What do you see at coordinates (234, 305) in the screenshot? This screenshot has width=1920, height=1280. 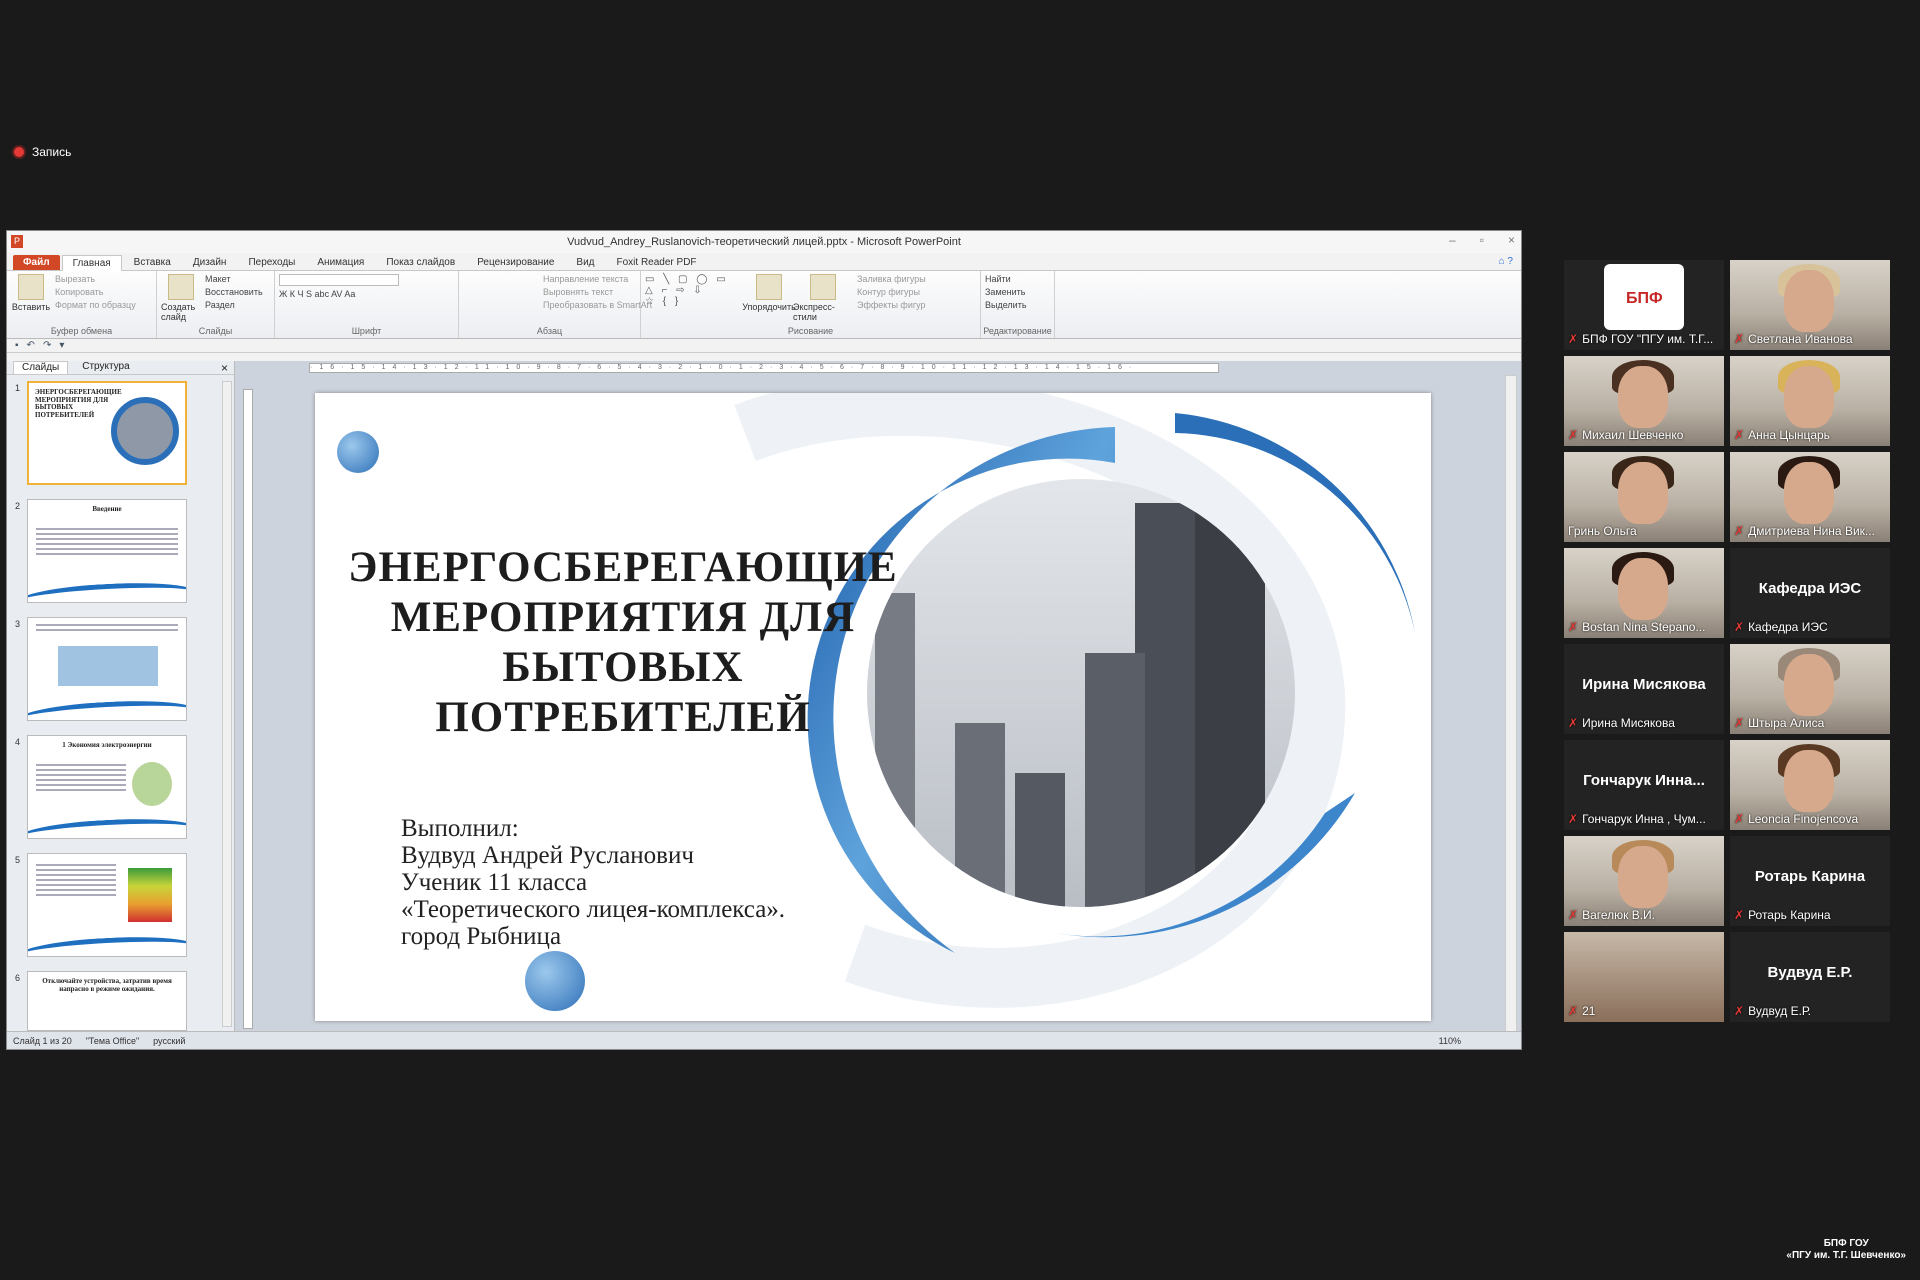 I see `section-button: Раздел` at bounding box center [234, 305].